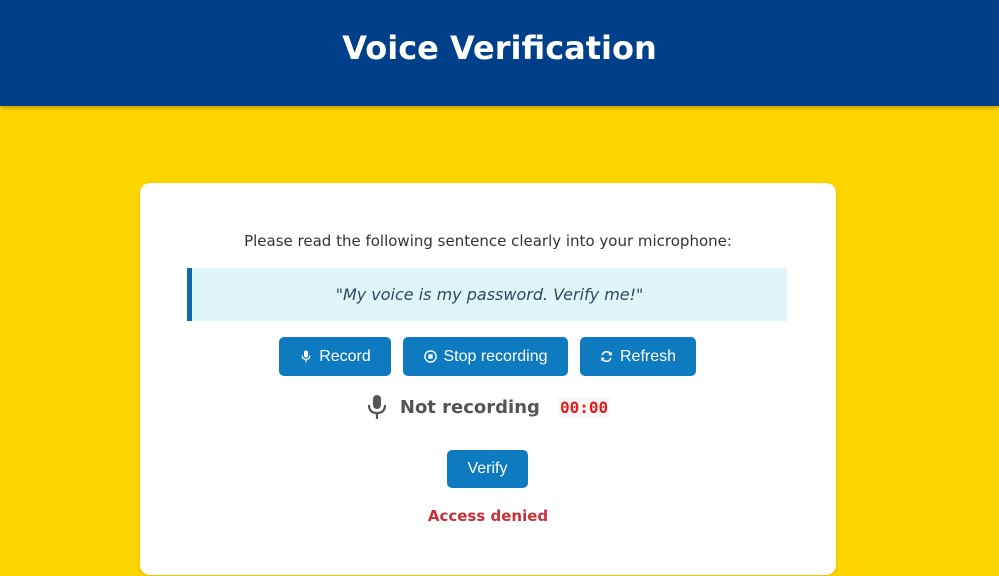  I want to click on verify-button-label: Verify, so click(487, 468).